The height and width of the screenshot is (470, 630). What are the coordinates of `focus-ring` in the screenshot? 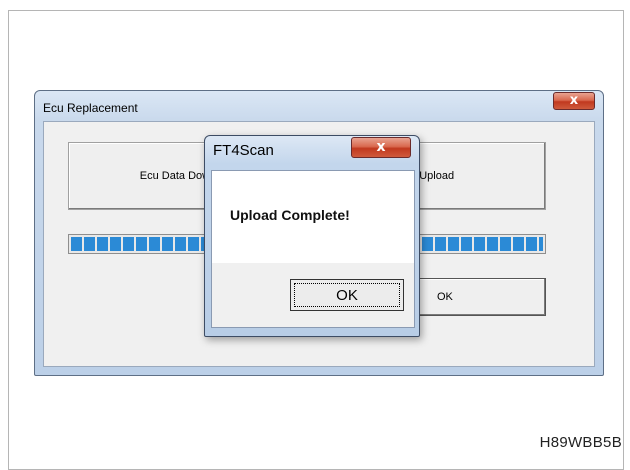 It's located at (347, 295).